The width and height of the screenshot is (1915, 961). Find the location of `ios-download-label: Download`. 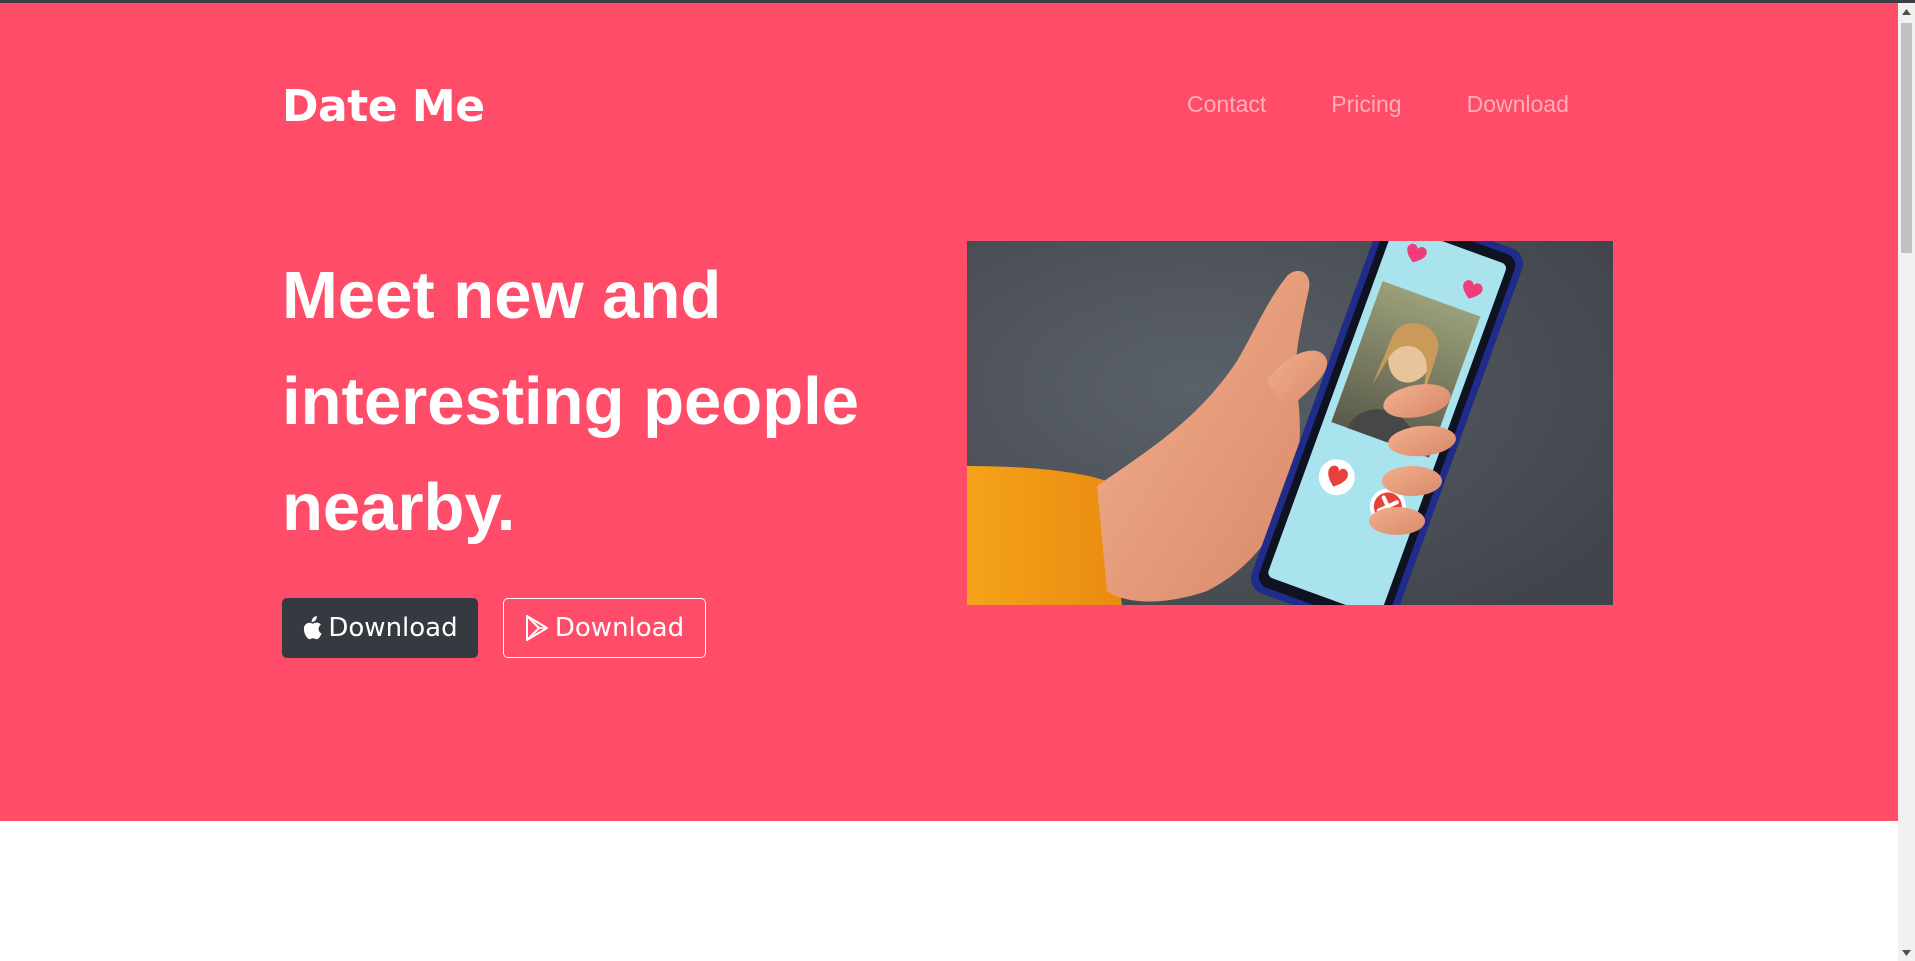

ios-download-label: Download is located at coordinates (393, 628).